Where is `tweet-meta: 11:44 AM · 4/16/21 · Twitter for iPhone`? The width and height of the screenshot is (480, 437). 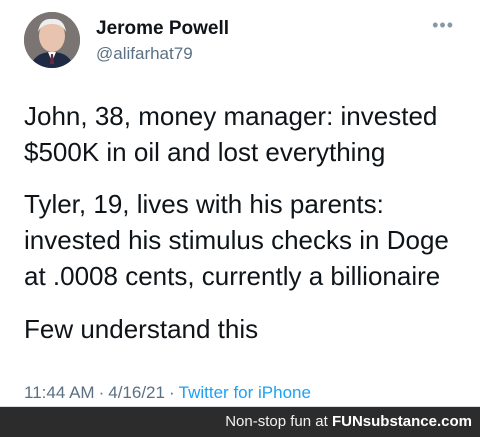 tweet-meta: 11:44 AM · 4/16/21 · Twitter for iPhone is located at coordinates (167, 393).